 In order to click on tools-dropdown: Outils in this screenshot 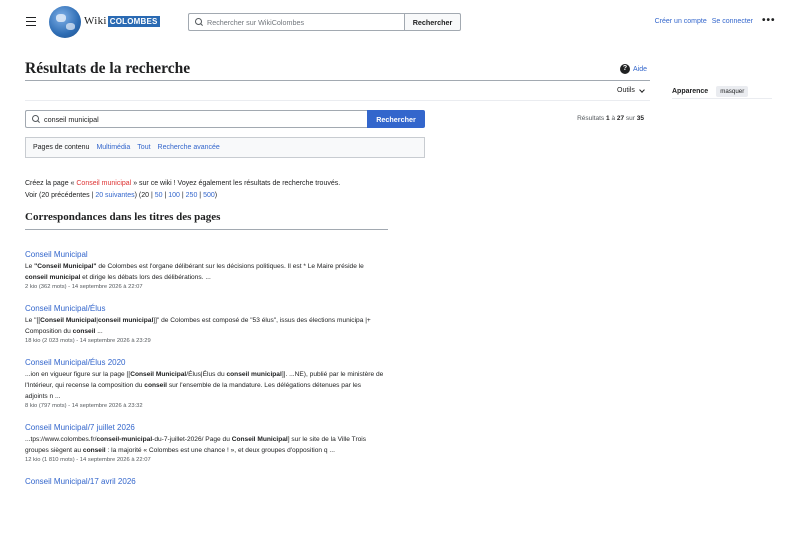, I will do `click(631, 90)`.